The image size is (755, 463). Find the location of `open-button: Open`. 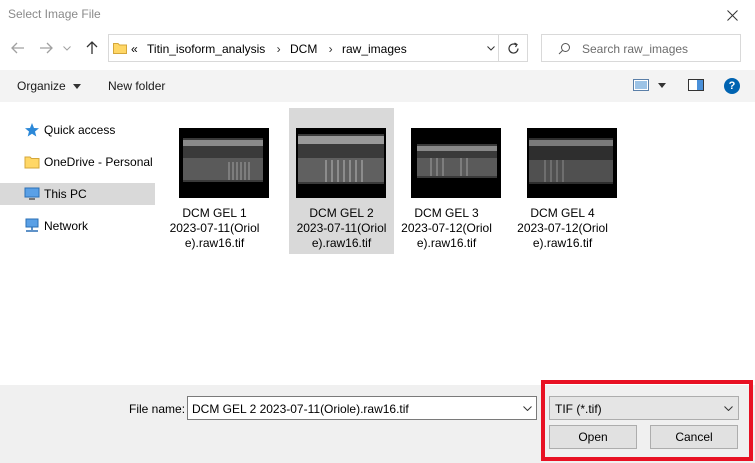

open-button: Open is located at coordinates (593, 437).